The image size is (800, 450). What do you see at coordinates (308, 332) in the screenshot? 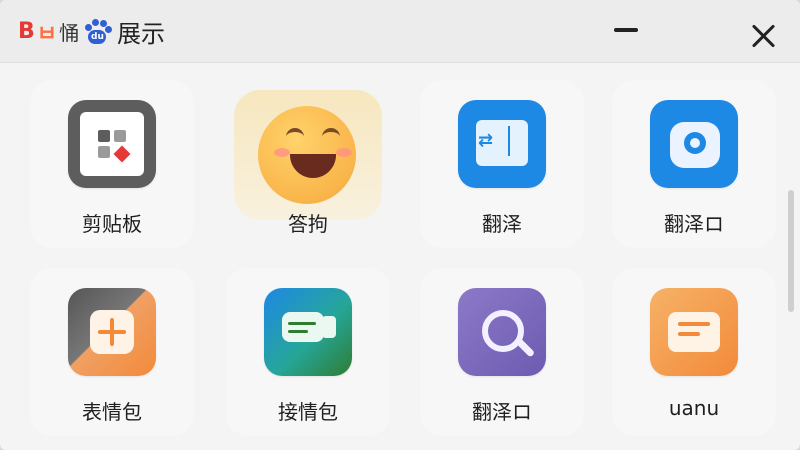
I see `chat-video-icon` at bounding box center [308, 332].